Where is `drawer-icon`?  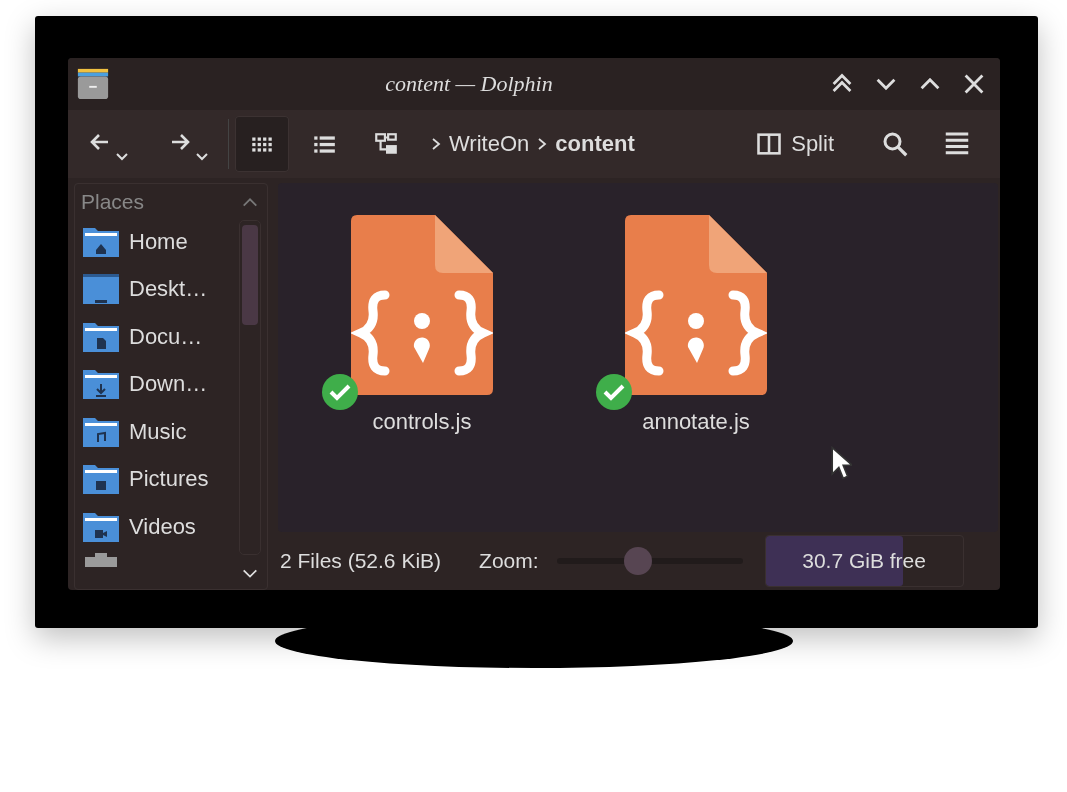
drawer-icon is located at coordinates (93, 84).